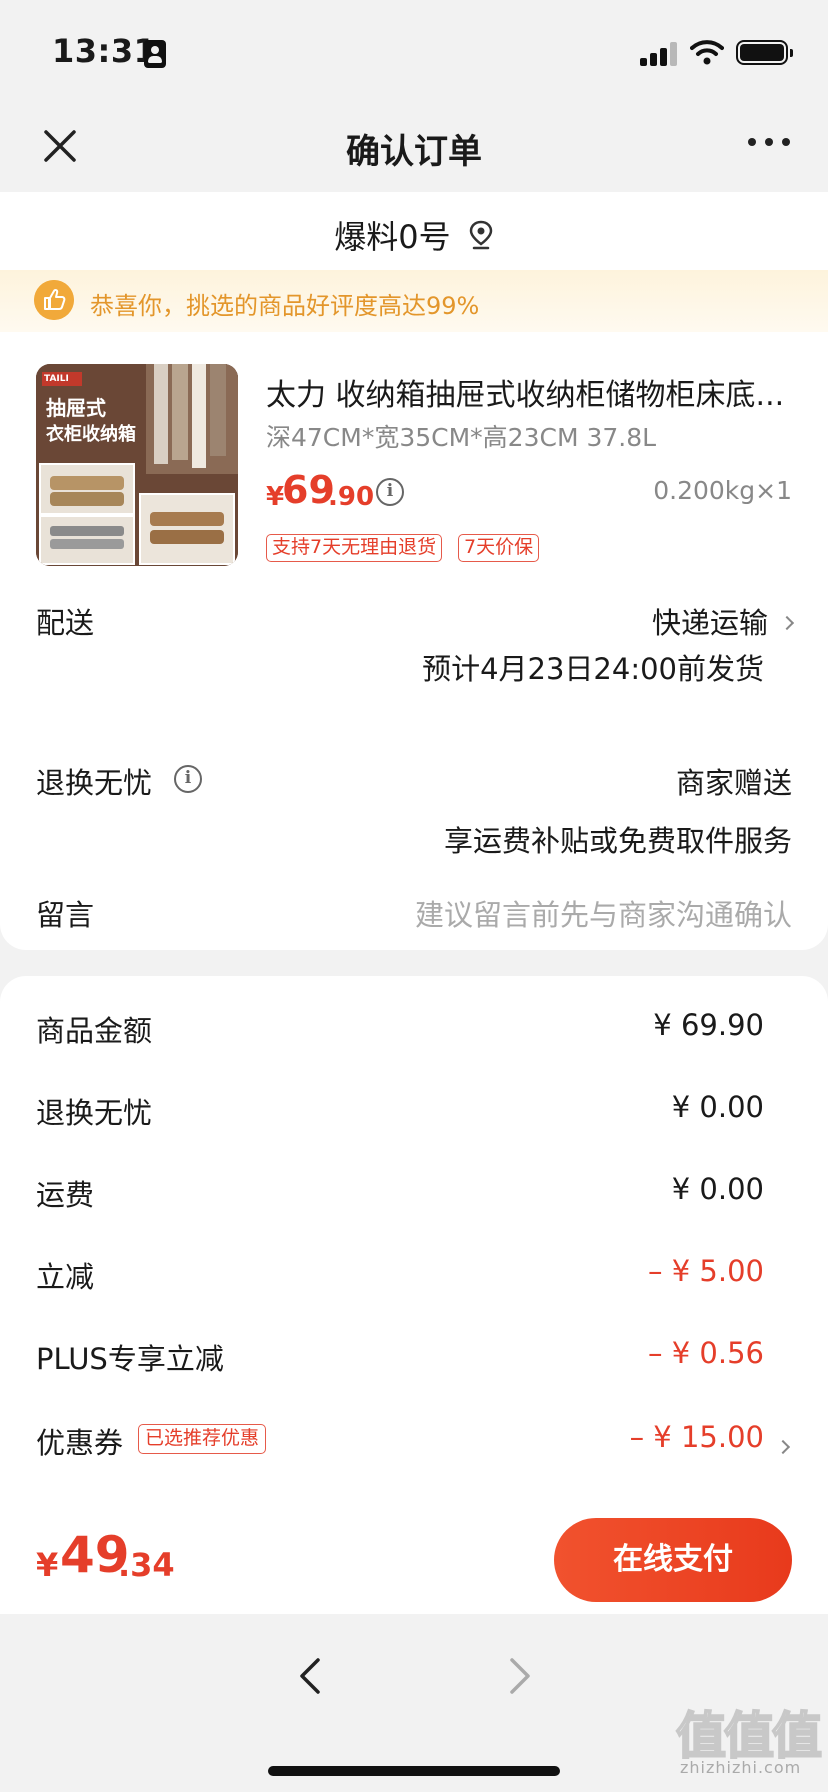  I want to click on shop-name: 爆料0号, so click(392, 237).